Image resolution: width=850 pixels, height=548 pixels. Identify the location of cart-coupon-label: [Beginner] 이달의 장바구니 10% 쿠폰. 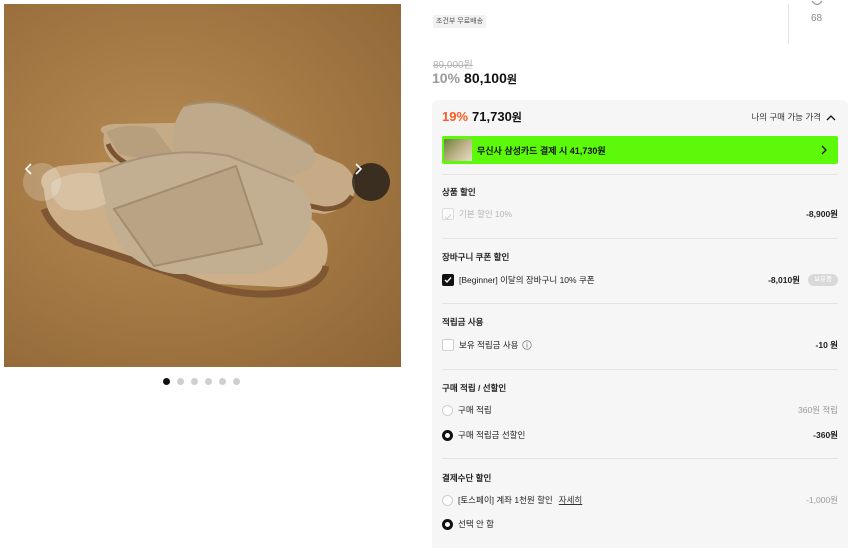
(527, 280).